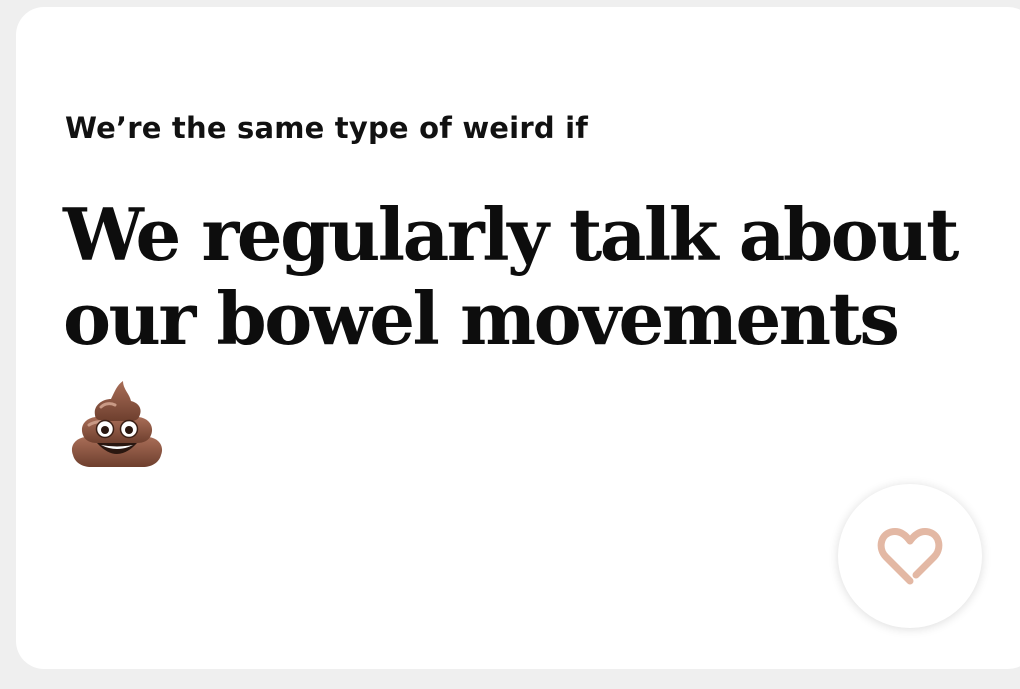 This screenshot has height=689, width=1020. What do you see at coordinates (327, 128) in the screenshot?
I see `prompt-question: We’re the same type of weird if` at bounding box center [327, 128].